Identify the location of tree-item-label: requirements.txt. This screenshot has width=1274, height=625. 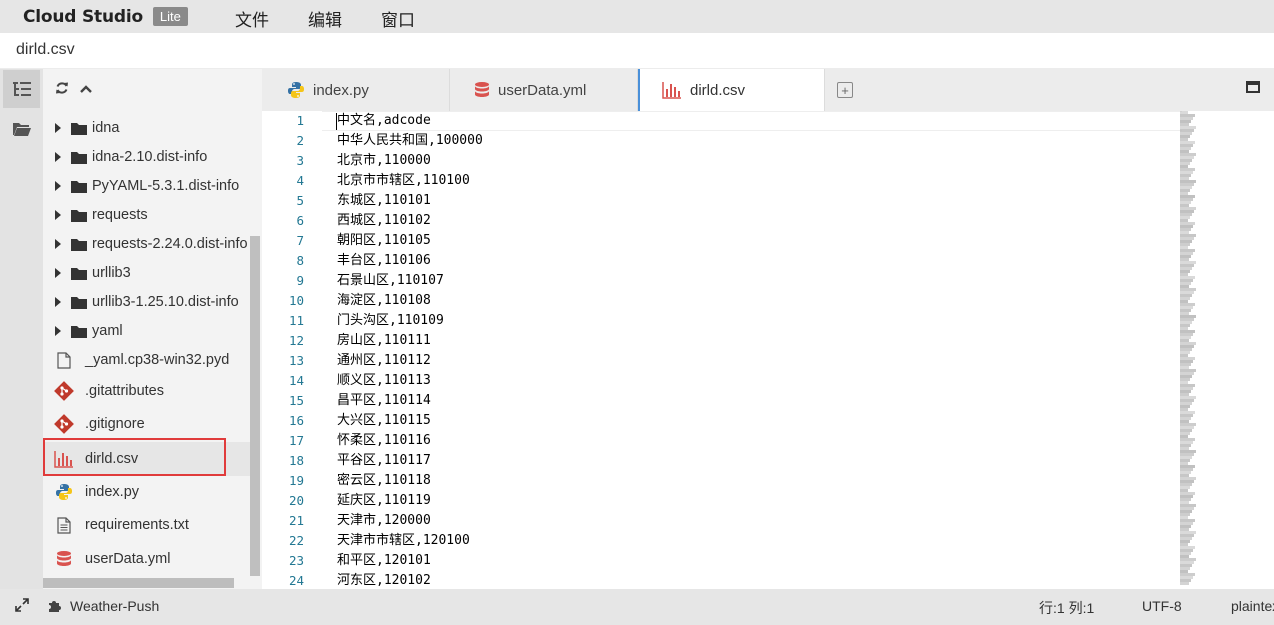
(137, 525).